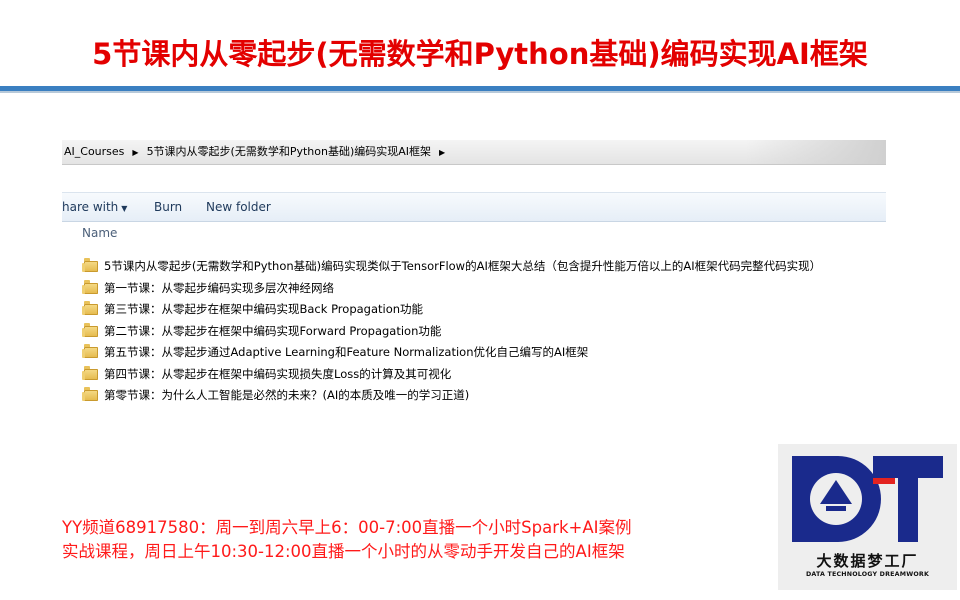 Image resolution: width=960 pixels, height=600 pixels. I want to click on logo-name: 大数据梦工厂, so click(867, 561).